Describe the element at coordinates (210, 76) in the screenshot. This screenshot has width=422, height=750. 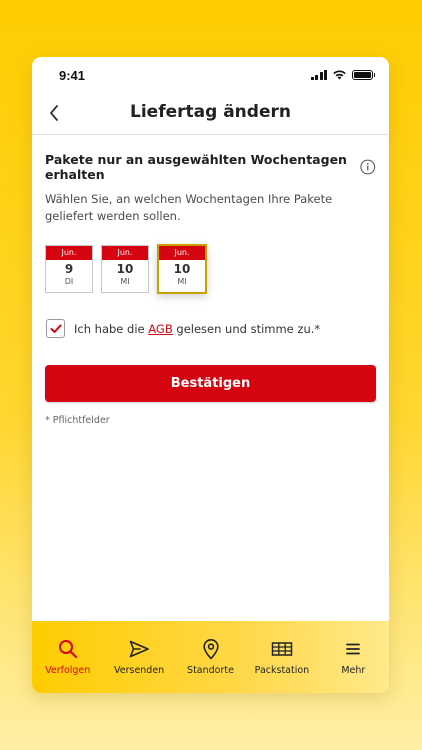
I see `status-bar: 9:41` at that location.